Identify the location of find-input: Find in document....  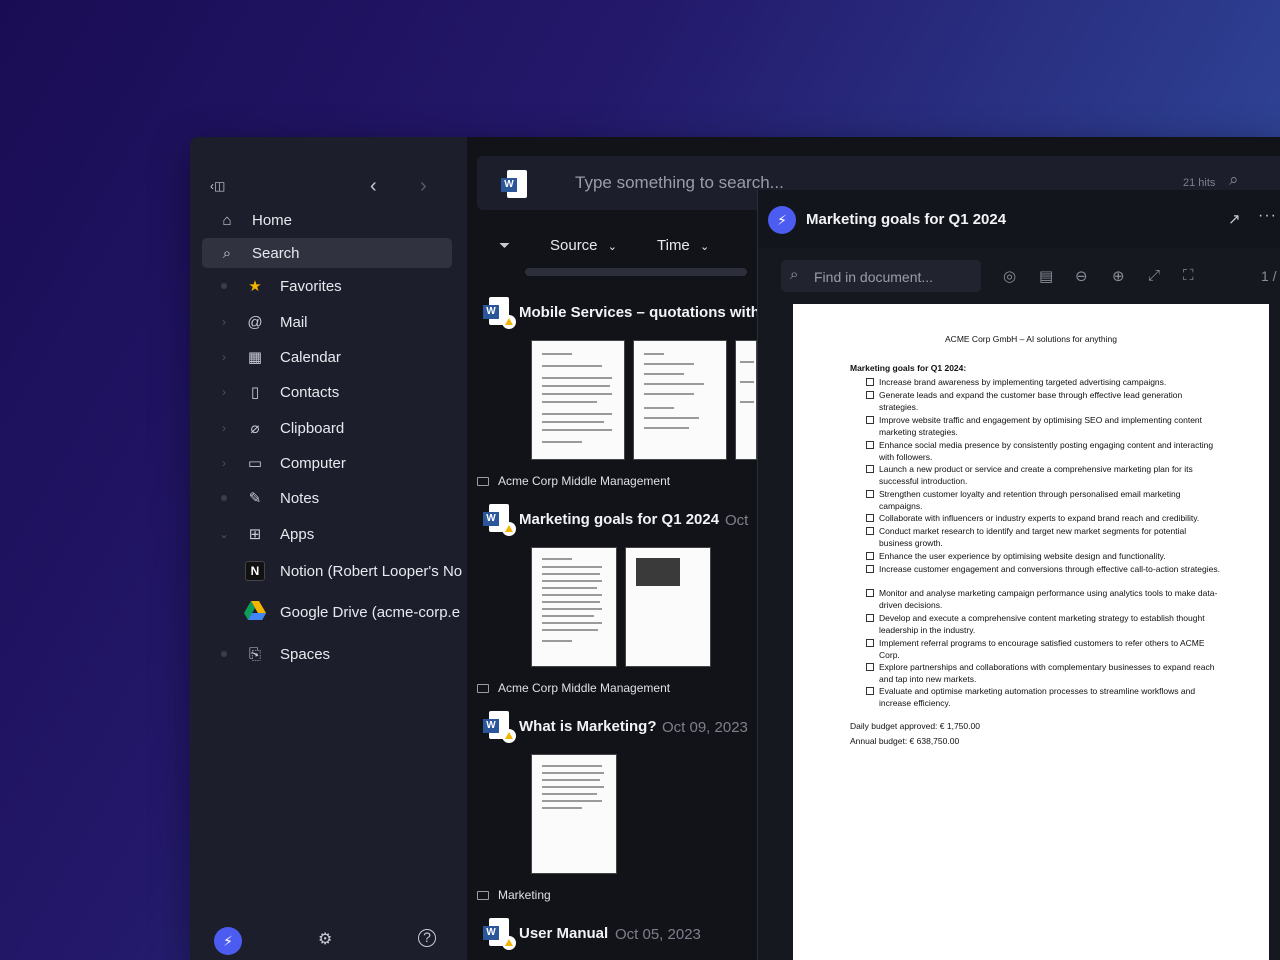
(873, 277).